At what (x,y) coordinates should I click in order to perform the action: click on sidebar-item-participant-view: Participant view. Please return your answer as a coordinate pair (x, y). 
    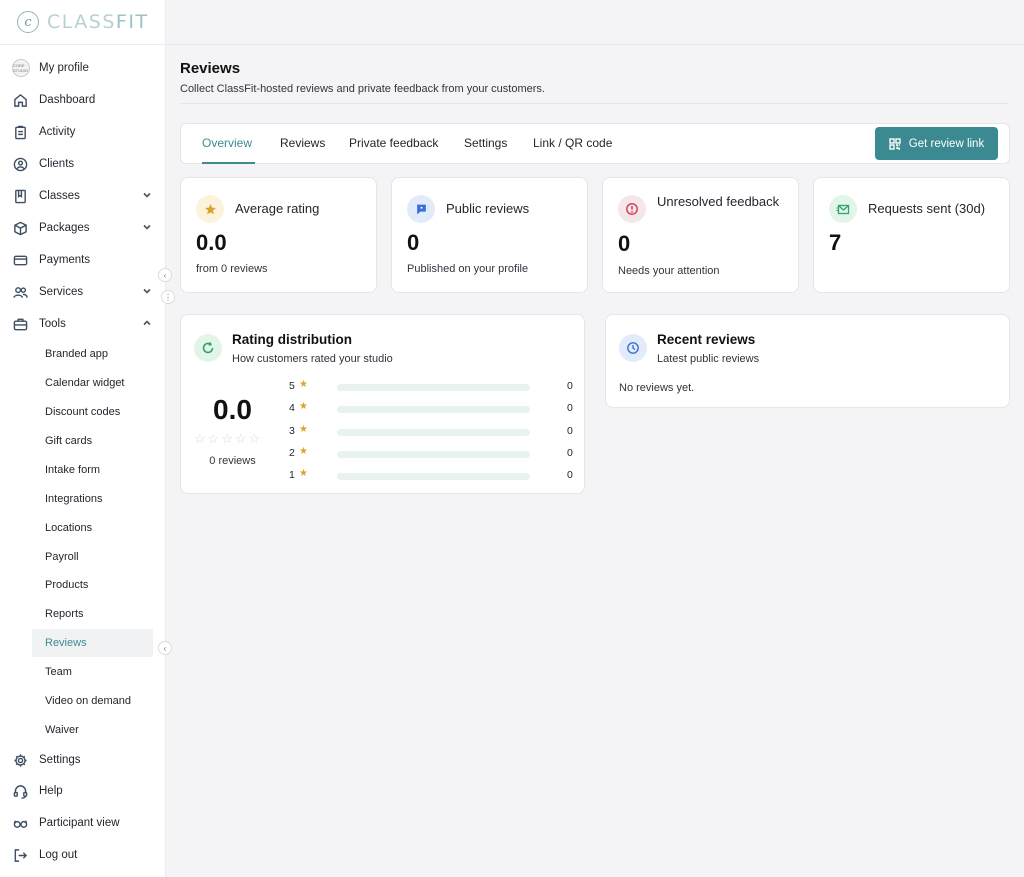
    Looking at the image, I should click on (83, 823).